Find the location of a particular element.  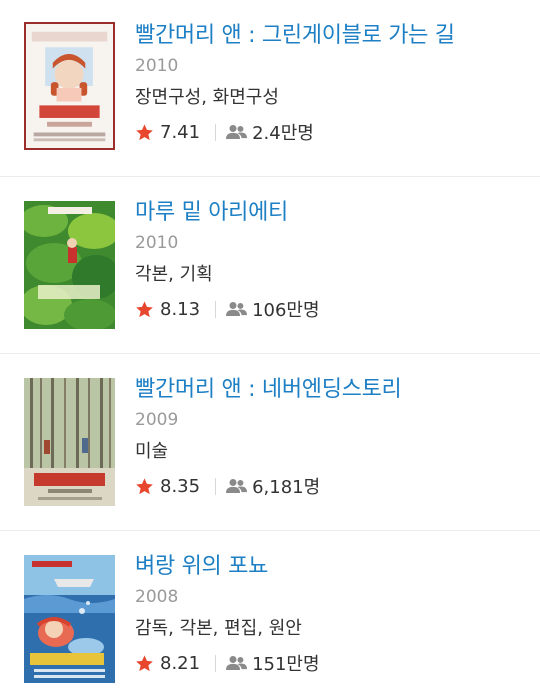

role-text: 각본, 기획 is located at coordinates (174, 274).